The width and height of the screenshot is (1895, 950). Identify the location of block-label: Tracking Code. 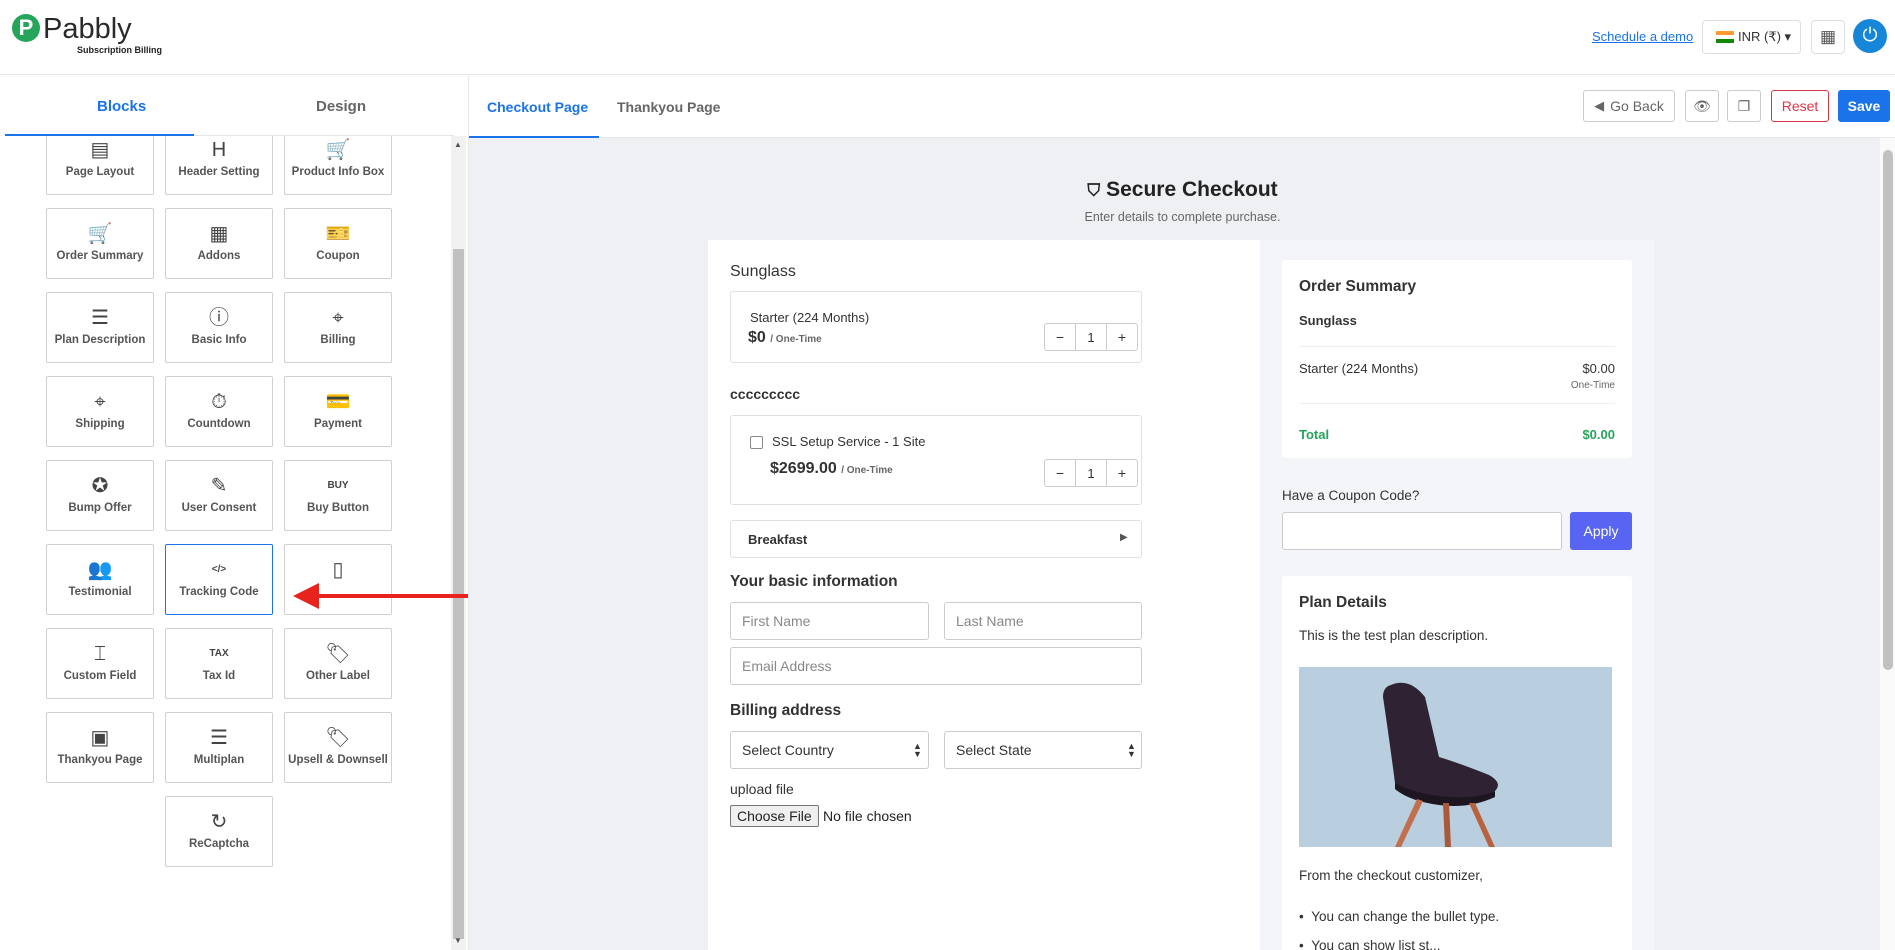
(219, 592).